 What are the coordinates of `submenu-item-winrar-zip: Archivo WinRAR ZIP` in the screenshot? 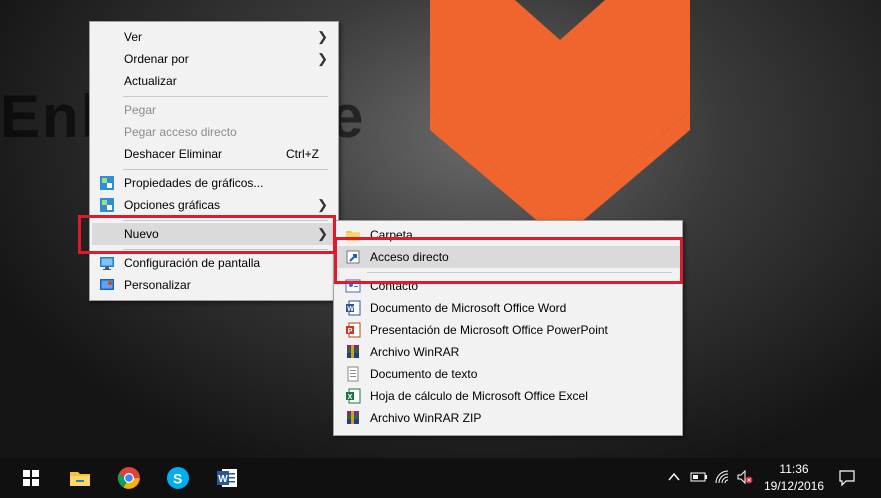 It's located at (508, 418).